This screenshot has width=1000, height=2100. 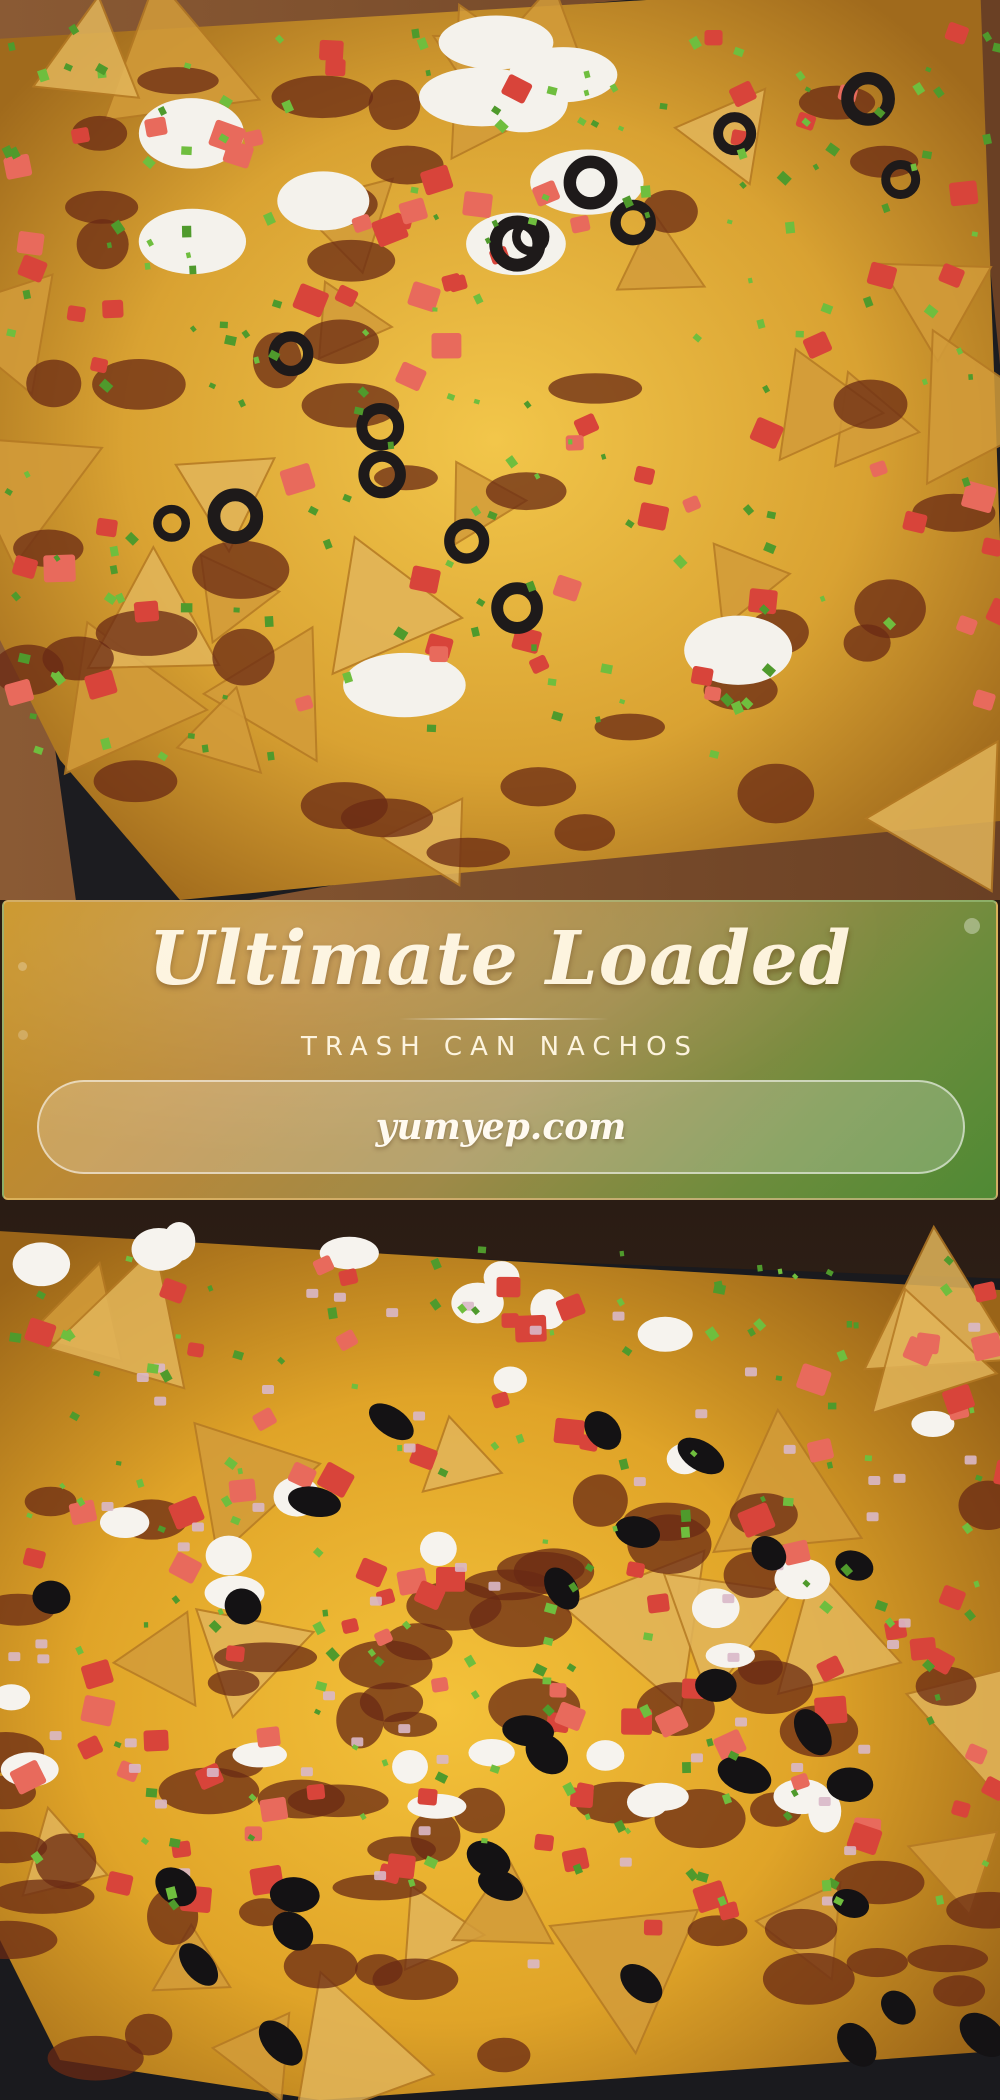 What do you see at coordinates (500, 959) in the screenshot?
I see `recipe-title: Ultimate Loaded` at bounding box center [500, 959].